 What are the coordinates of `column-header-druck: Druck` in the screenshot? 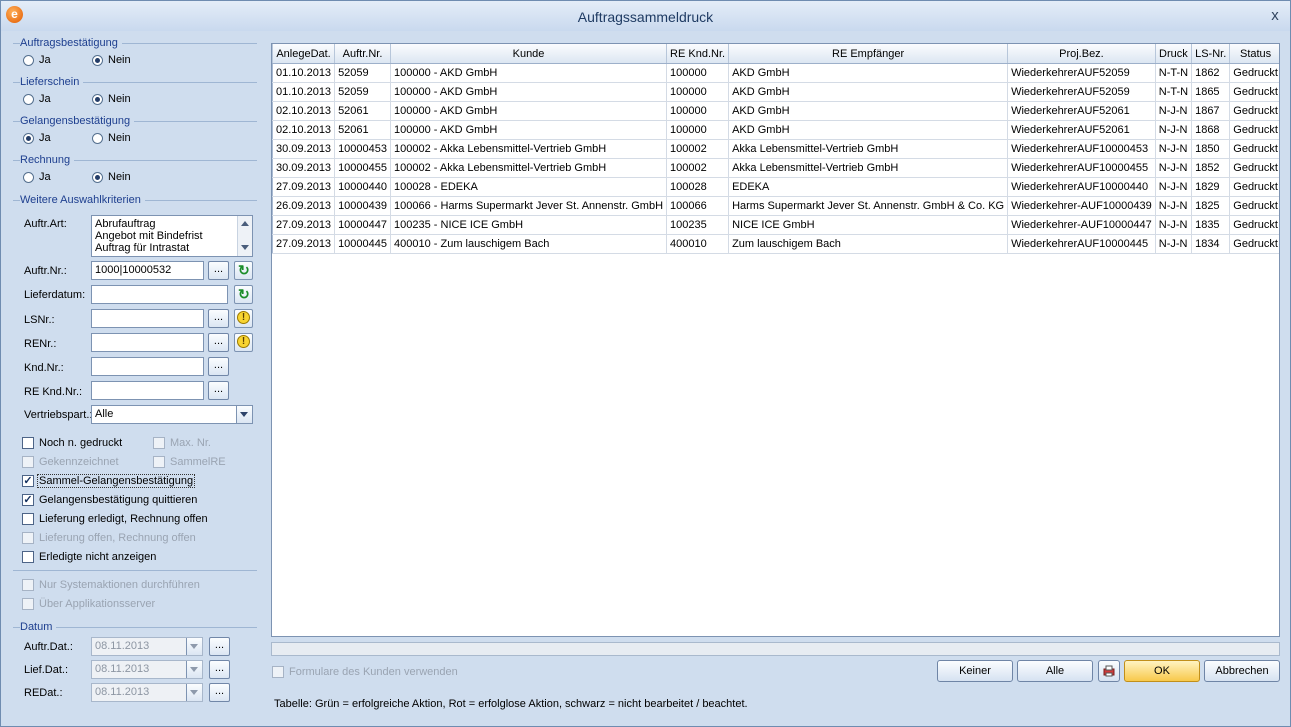 It's located at (1174, 54).